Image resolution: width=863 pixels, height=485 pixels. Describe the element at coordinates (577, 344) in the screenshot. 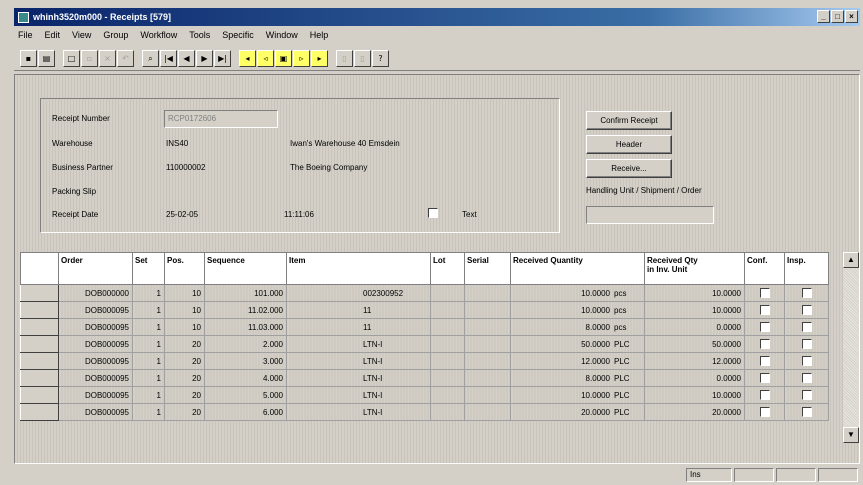

I see `cell-received-quantity: 50.0000 PLC` at that location.